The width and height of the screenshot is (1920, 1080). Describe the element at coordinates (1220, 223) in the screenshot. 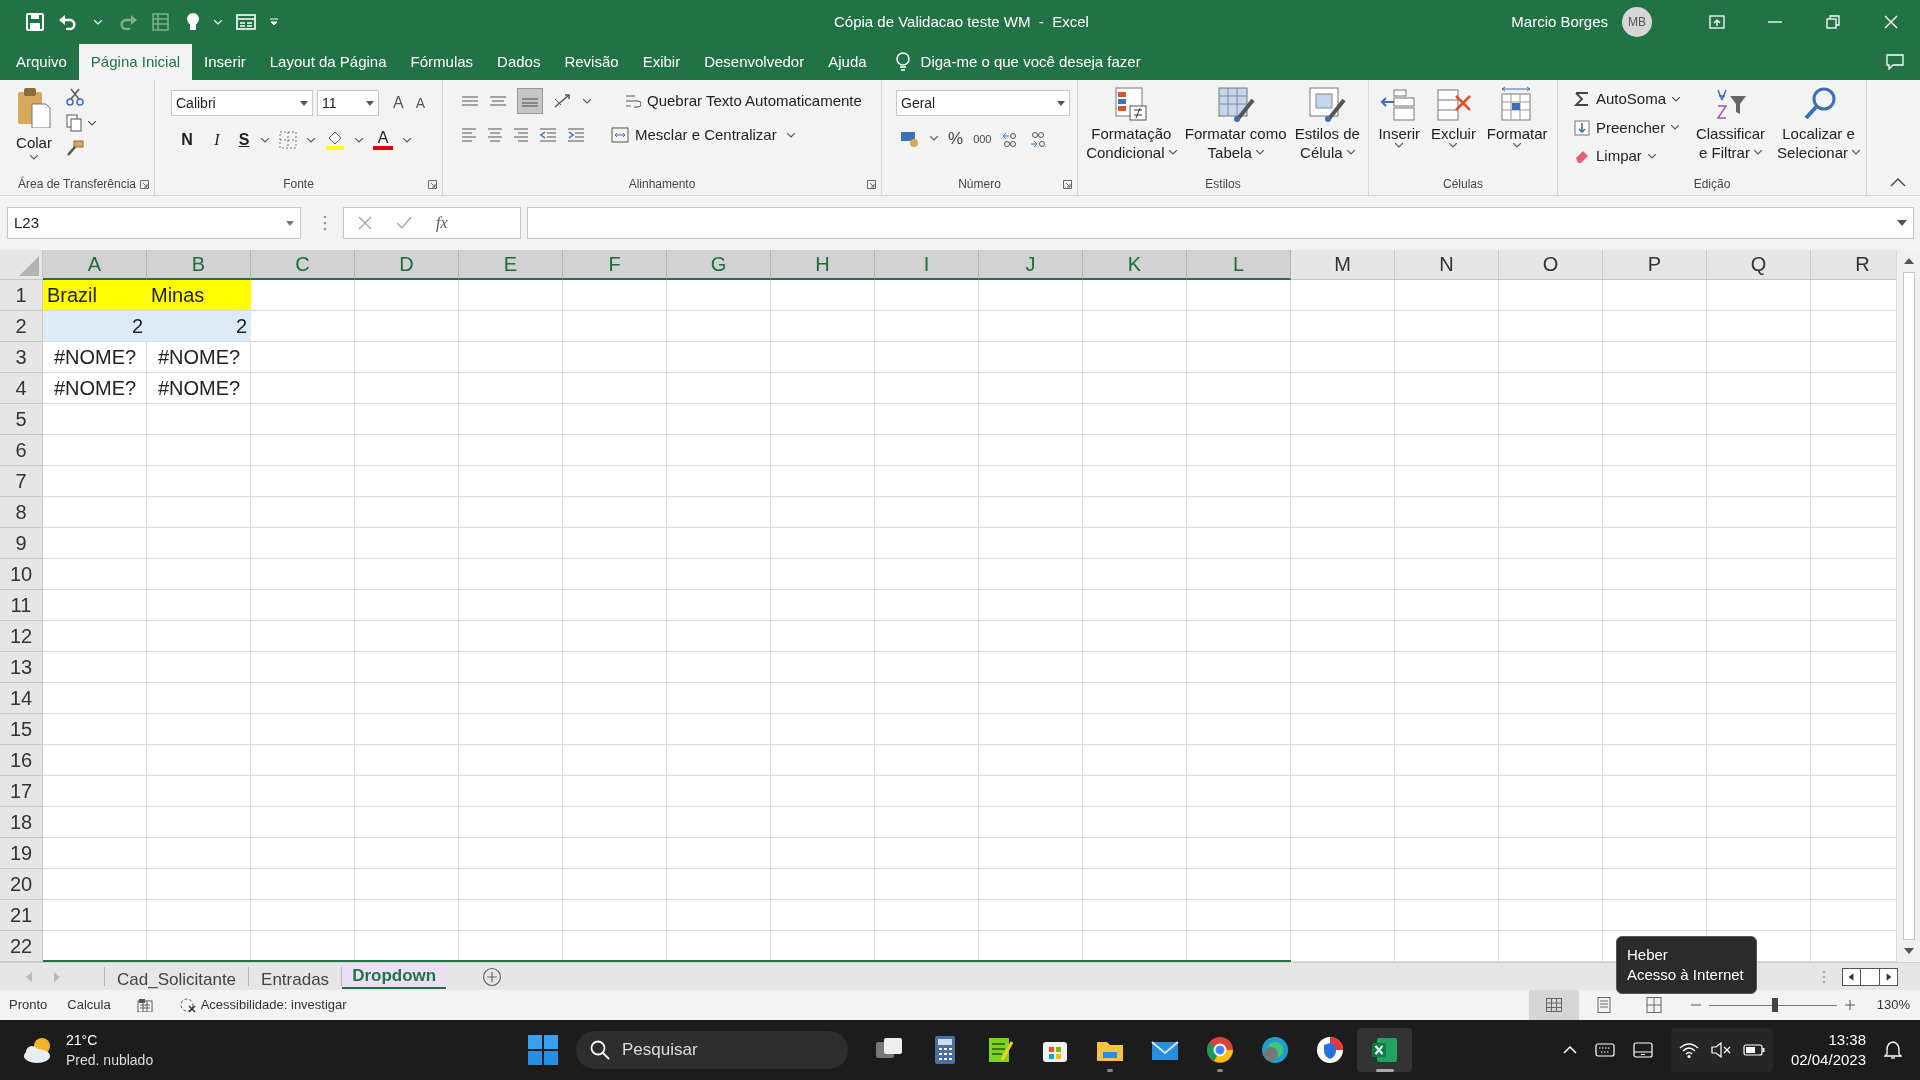

I see `formula-input` at that location.